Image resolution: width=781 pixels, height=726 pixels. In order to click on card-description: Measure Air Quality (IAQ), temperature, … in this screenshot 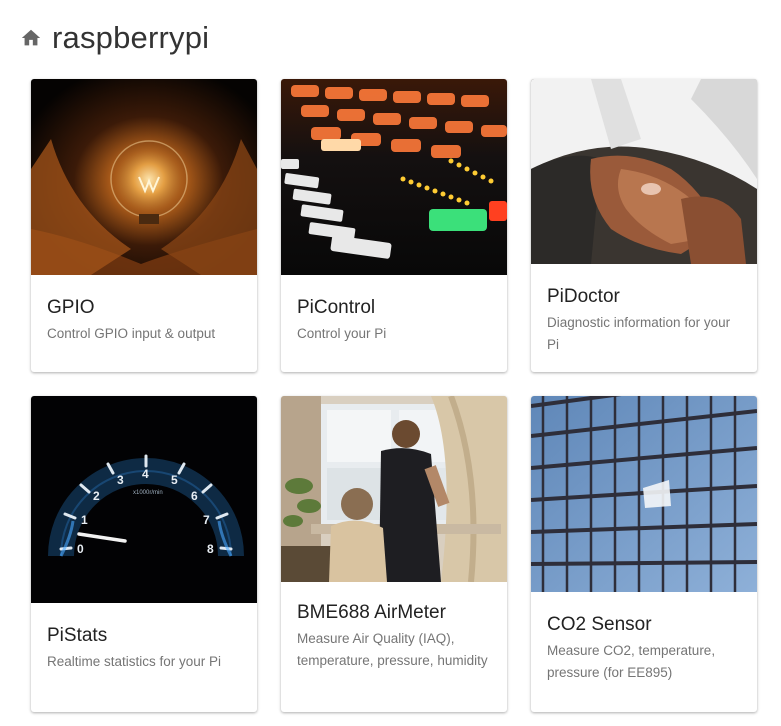, I will do `click(392, 649)`.